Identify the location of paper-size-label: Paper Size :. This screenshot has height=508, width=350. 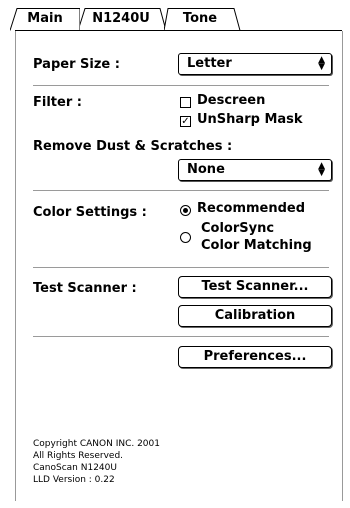
(76, 64).